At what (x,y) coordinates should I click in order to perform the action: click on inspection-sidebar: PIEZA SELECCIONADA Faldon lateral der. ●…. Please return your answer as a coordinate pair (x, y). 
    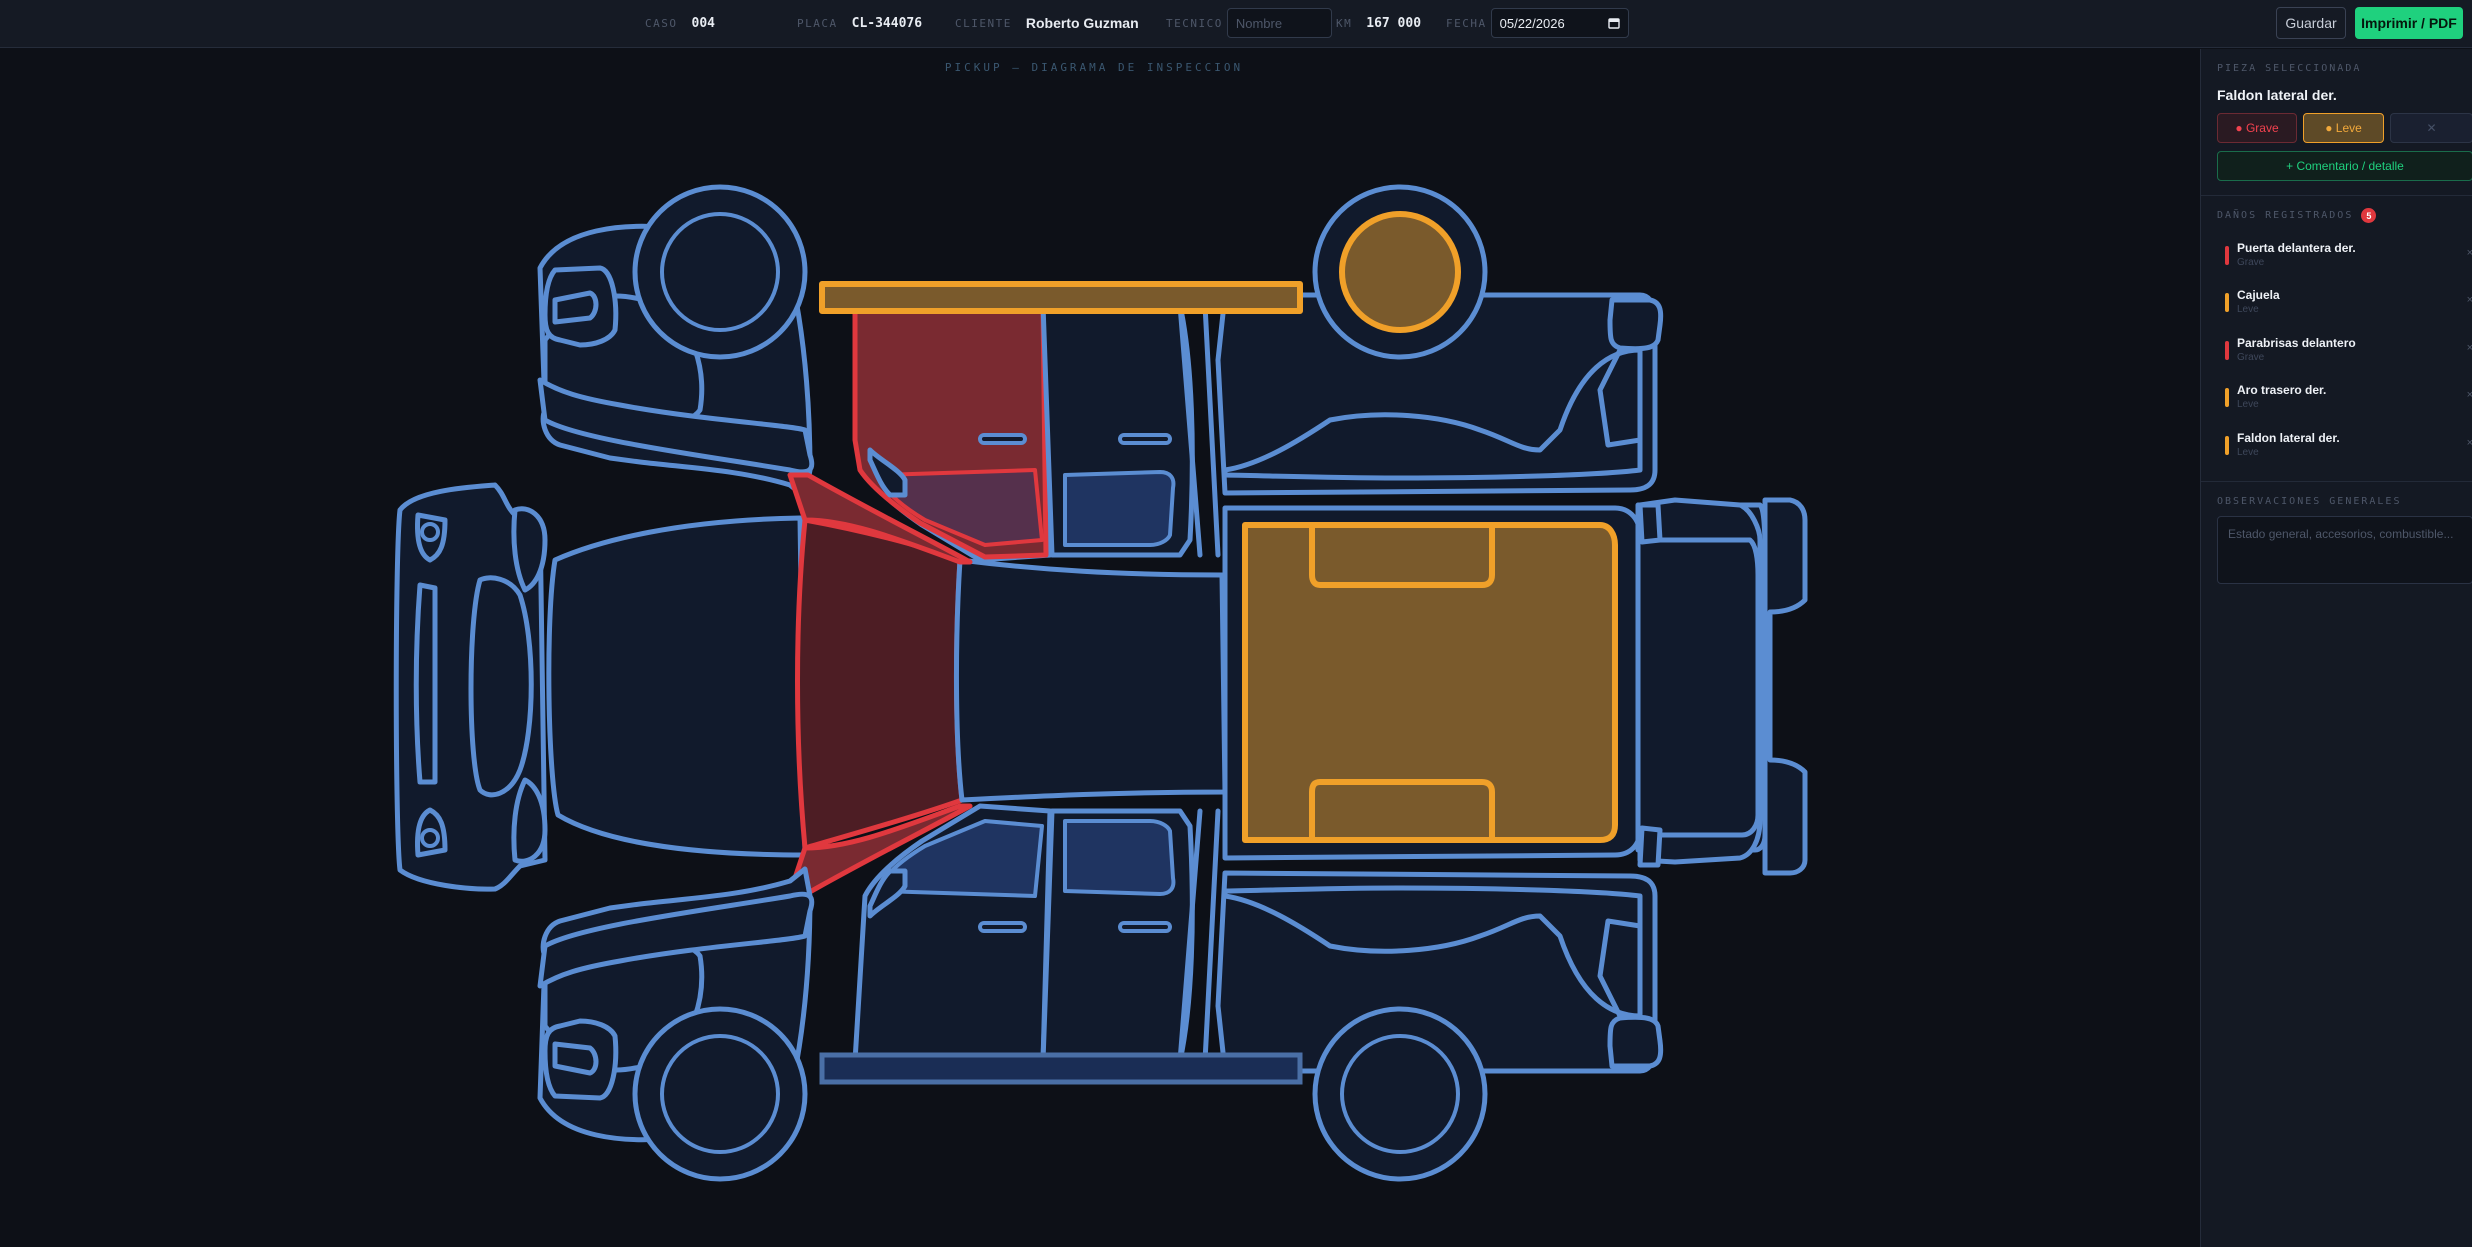
    Looking at the image, I should click on (2336, 648).